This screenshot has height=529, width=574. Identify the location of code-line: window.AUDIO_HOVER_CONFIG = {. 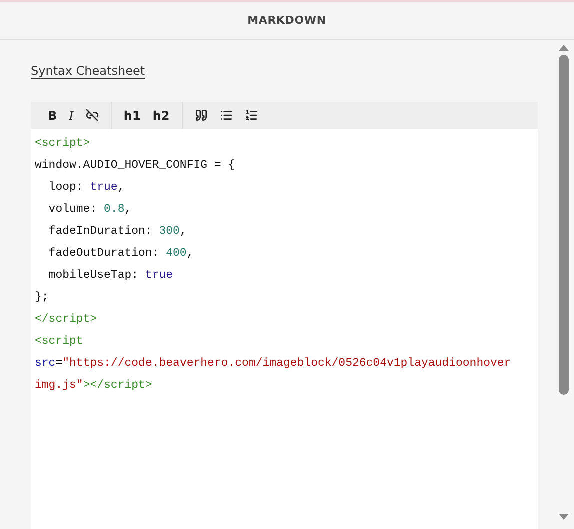
(135, 166).